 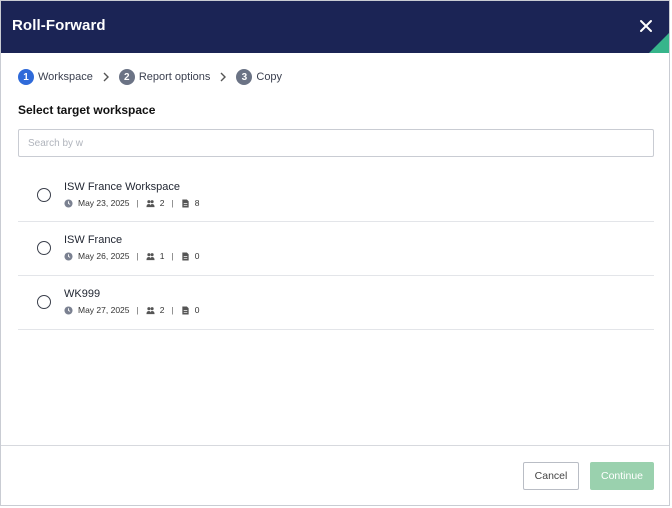 I want to click on wizard-stepper: 1 Workspace 2 Report options 3 Copy, so click(x=150, y=77).